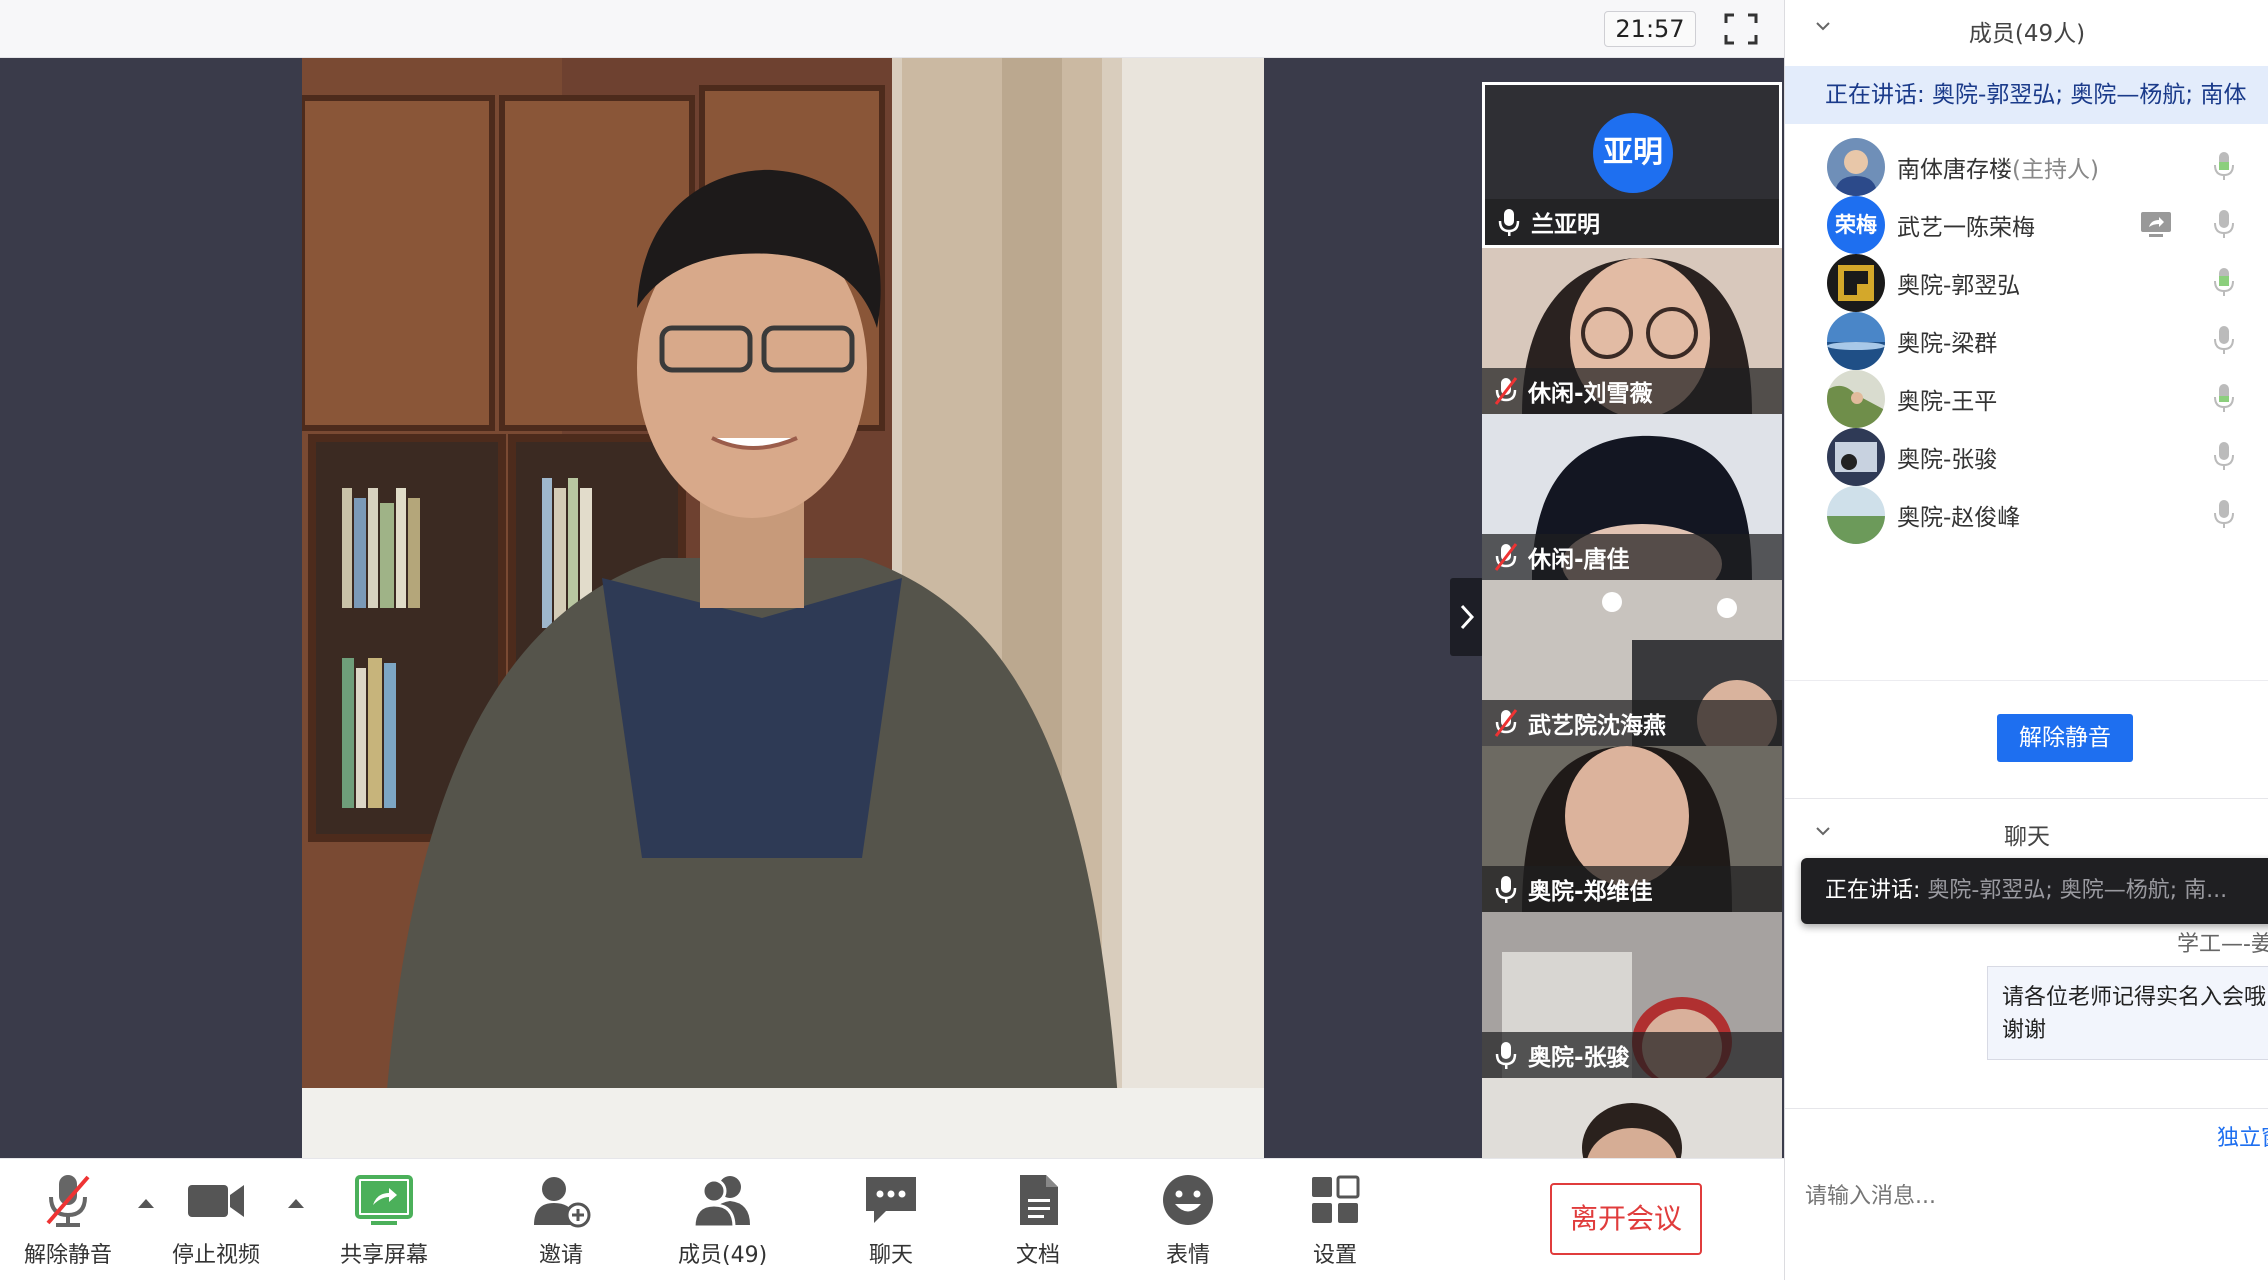  Describe the element at coordinates (1039, 1200) in the screenshot. I see `document-icon` at that location.